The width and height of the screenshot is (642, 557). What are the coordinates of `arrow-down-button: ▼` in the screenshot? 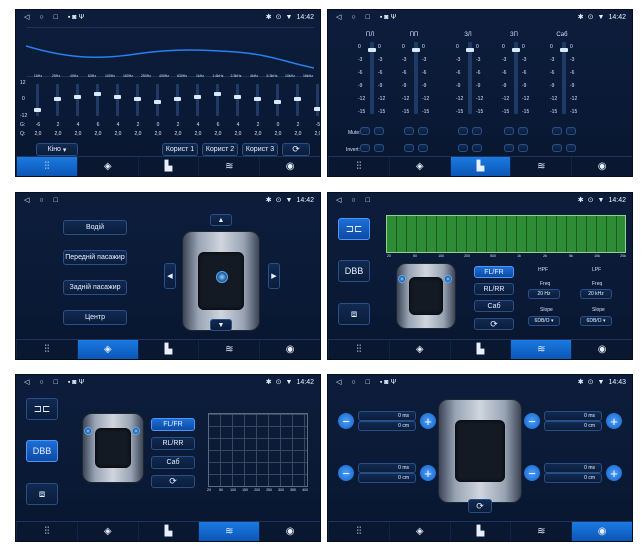 It's located at (221, 325).